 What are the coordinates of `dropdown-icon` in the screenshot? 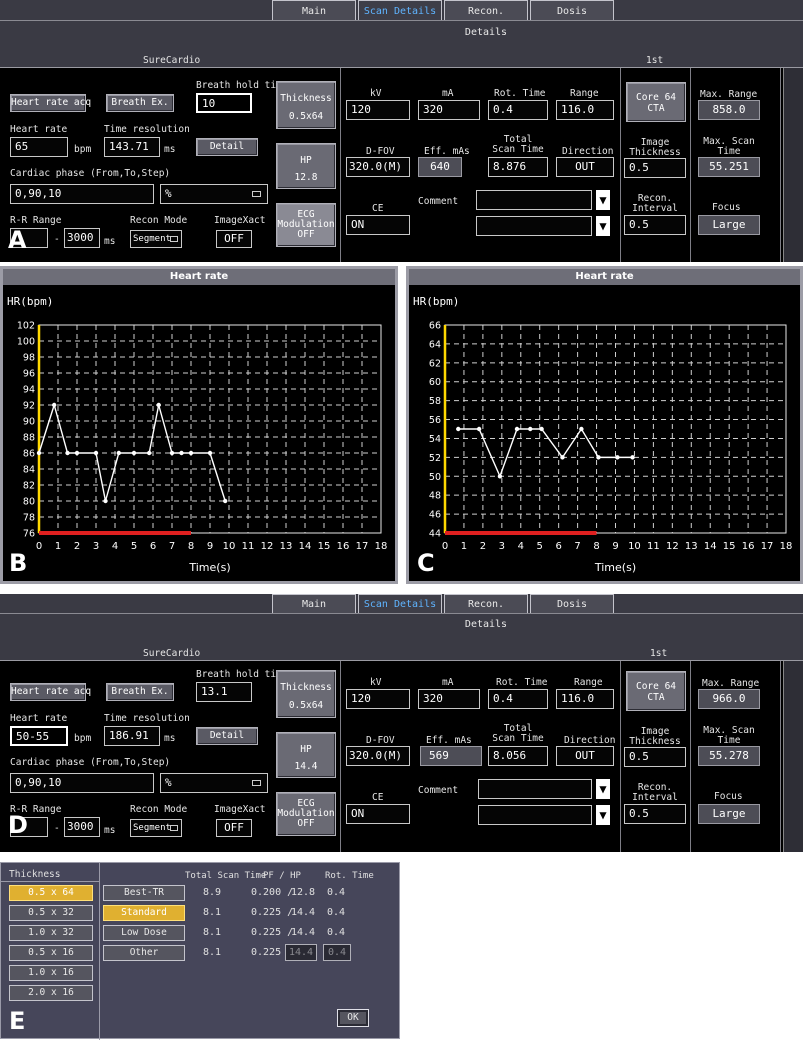 It's located at (174, 828).